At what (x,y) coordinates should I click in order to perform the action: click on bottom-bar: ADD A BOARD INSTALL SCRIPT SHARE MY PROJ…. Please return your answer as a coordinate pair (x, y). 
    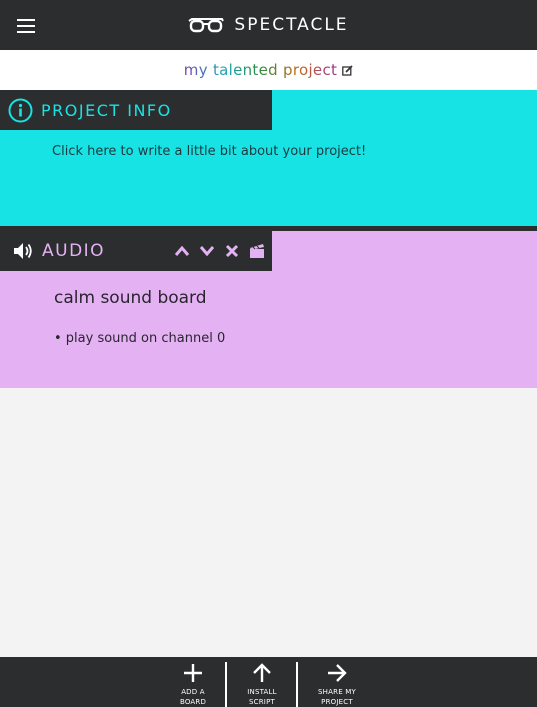
    Looking at the image, I should click on (268, 682).